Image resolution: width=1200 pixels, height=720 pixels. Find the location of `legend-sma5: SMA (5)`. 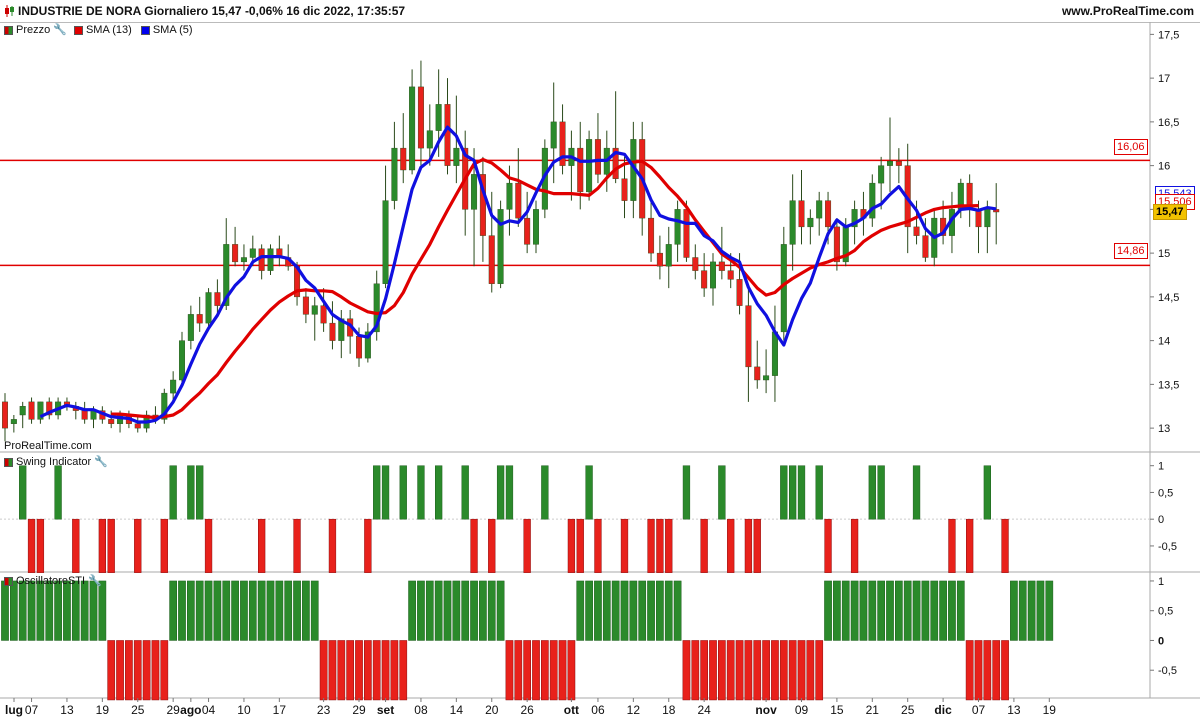

legend-sma5: SMA (5) is located at coordinates (172, 30).